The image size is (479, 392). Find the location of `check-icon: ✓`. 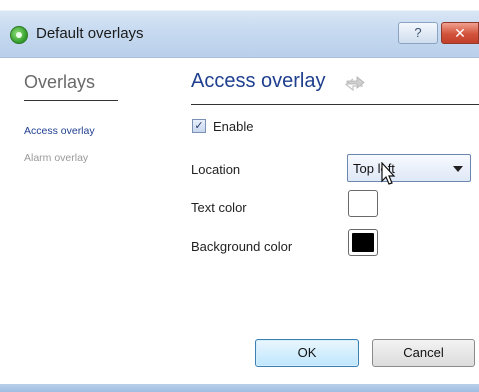

check-icon: ✓ is located at coordinates (199, 126).